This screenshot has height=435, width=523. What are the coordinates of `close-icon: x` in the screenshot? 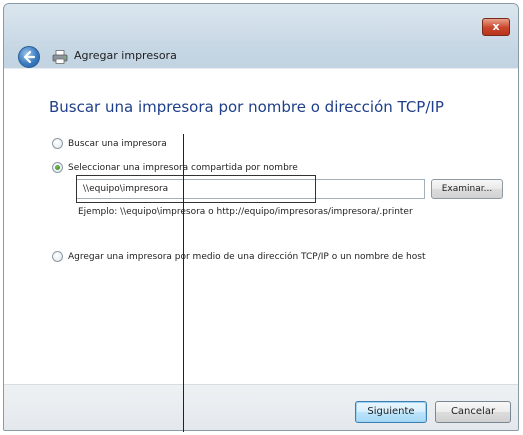 It's located at (496, 26).